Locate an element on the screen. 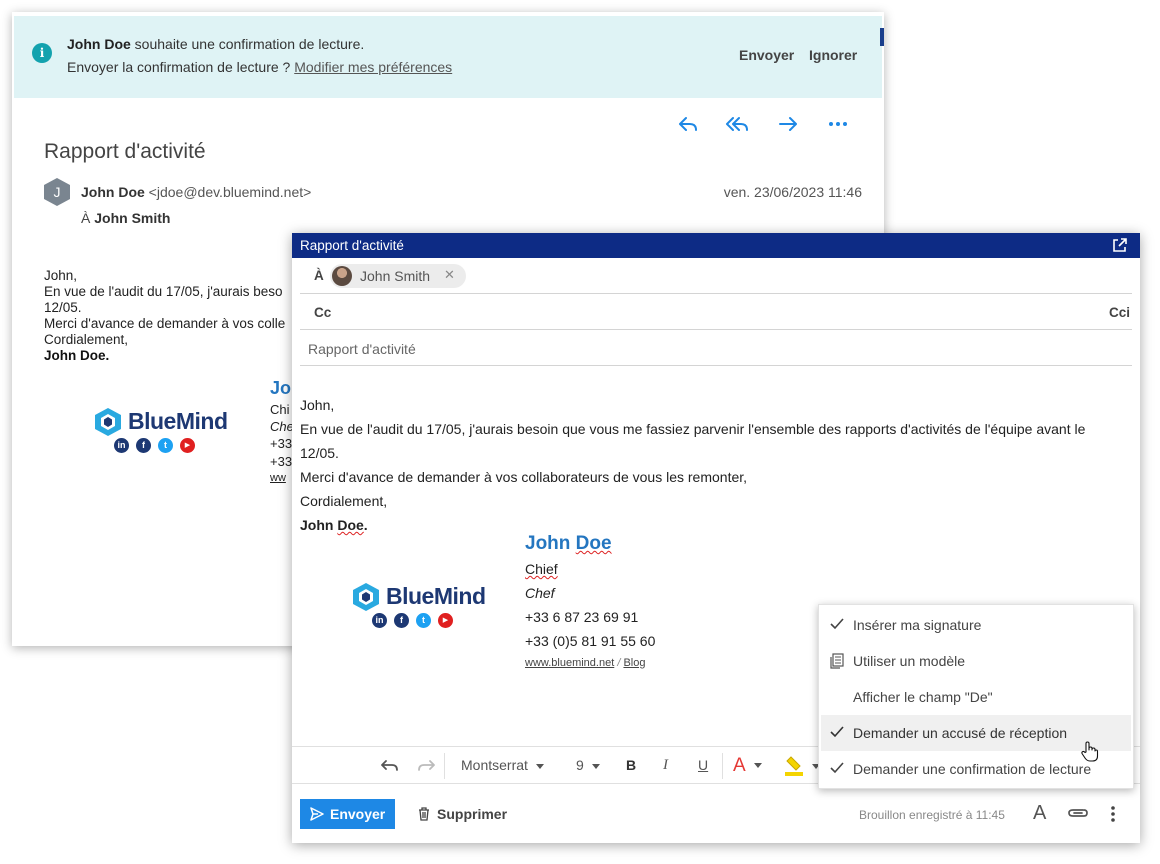 This screenshot has width=1160, height=864. forward-icon is located at coordinates (788, 124).